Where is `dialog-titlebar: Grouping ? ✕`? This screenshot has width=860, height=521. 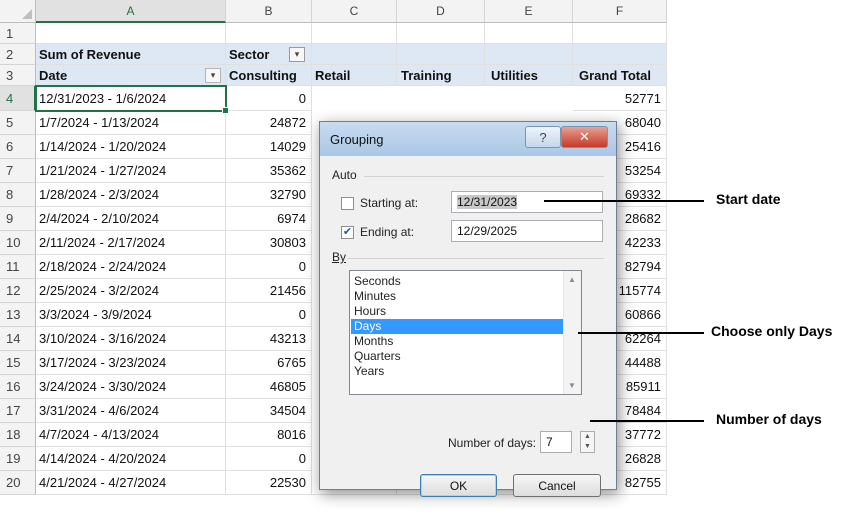 dialog-titlebar: Grouping ? ✕ is located at coordinates (468, 139).